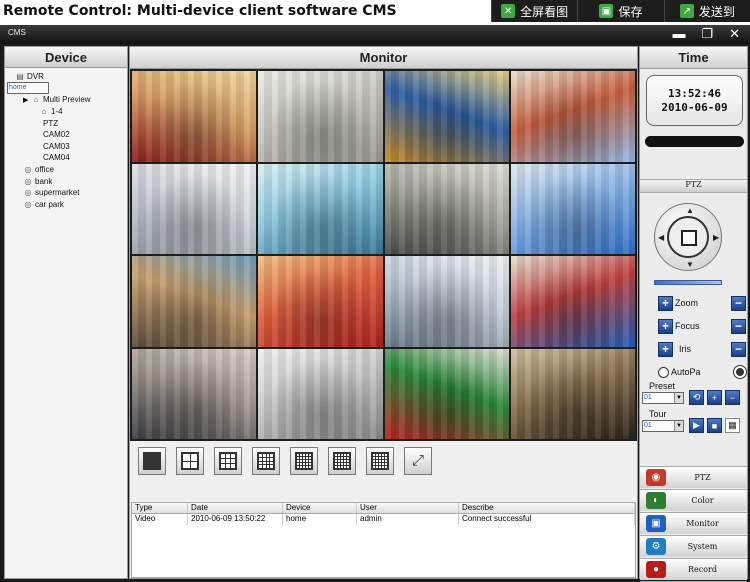 This screenshot has width=750, height=582. I want to click on layout-20-button, so click(304, 461).